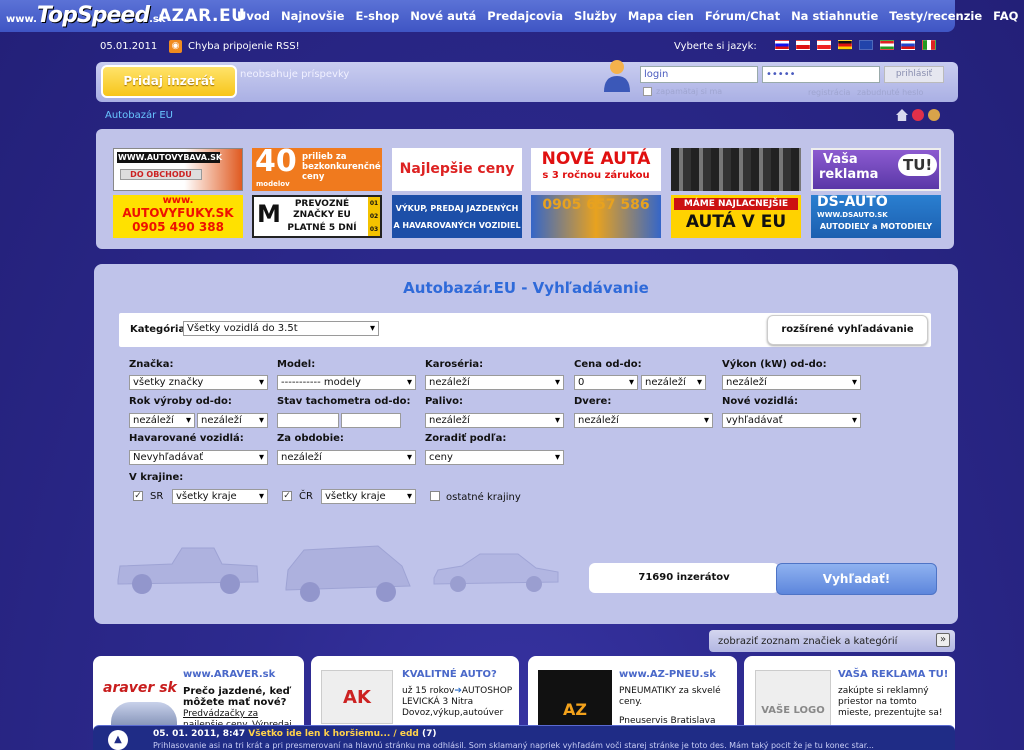 This screenshot has width=1024, height=750. What do you see at coordinates (774, 364) in the screenshot?
I see `vykon-label: Výkon (kW) od-do:` at bounding box center [774, 364].